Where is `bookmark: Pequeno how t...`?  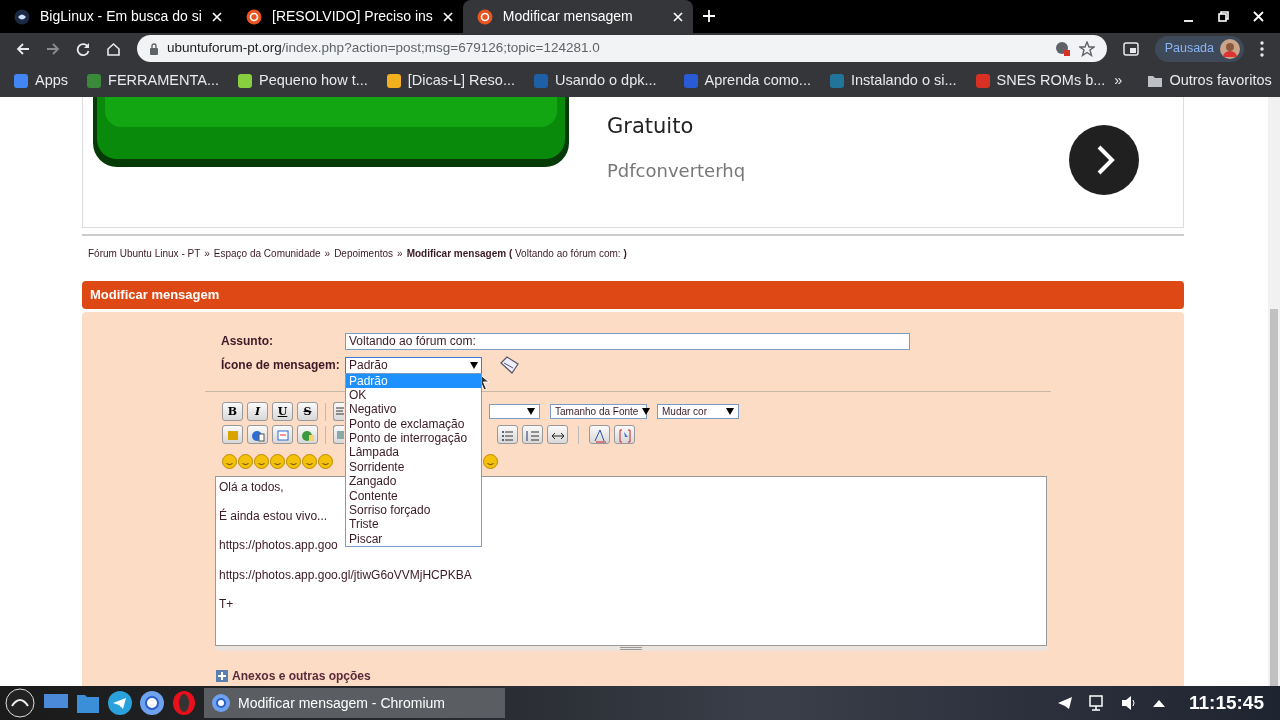
bookmark: Pequeno how t... is located at coordinates (302, 80).